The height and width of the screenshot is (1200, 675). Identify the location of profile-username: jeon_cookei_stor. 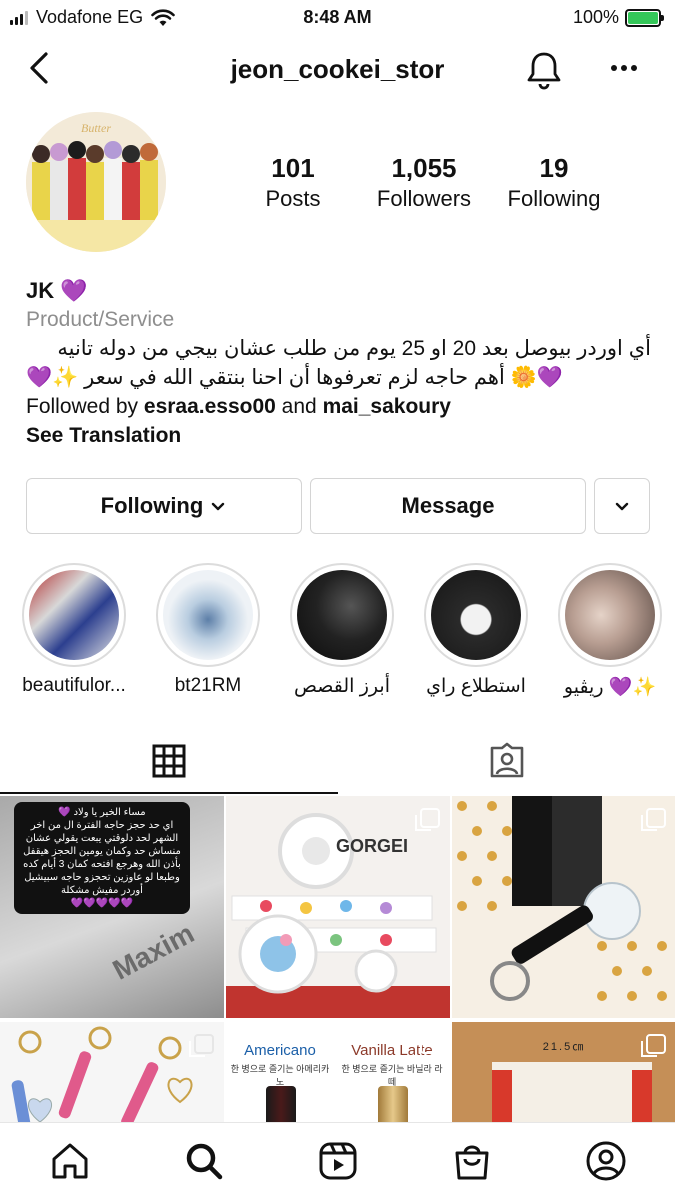
(337, 69).